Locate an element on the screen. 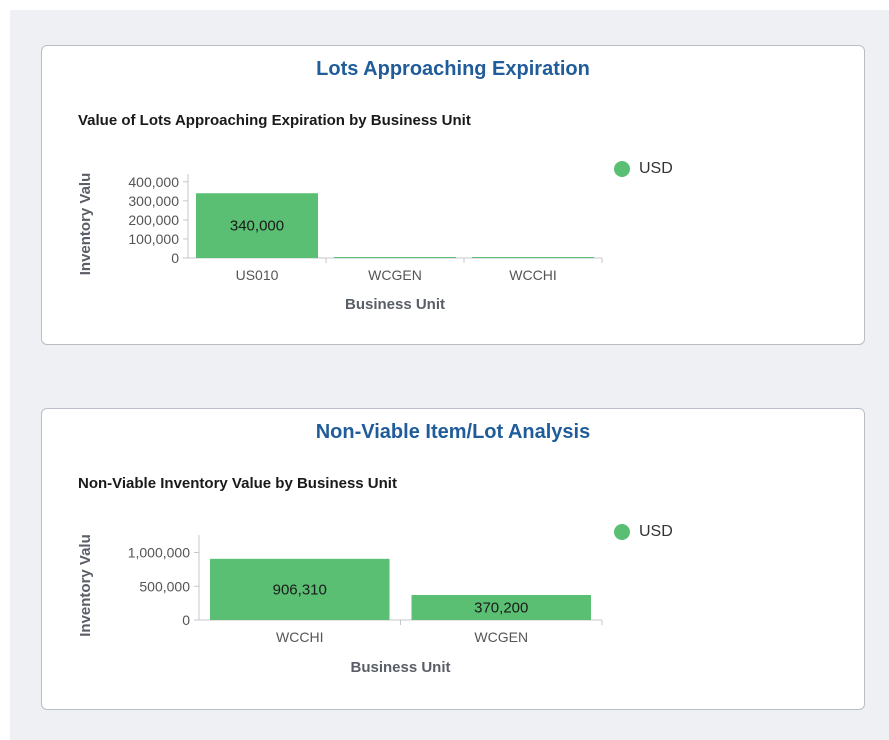 Image resolution: width=889 pixels, height=740 pixels. y-tick-label: 300,000 is located at coordinates (153, 201).